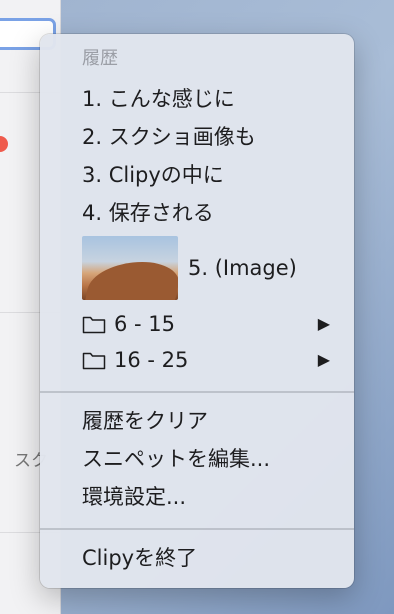 The height and width of the screenshot is (614, 394). I want to click on folder-item-16-25: 16 - 25 ▶, so click(206, 360).